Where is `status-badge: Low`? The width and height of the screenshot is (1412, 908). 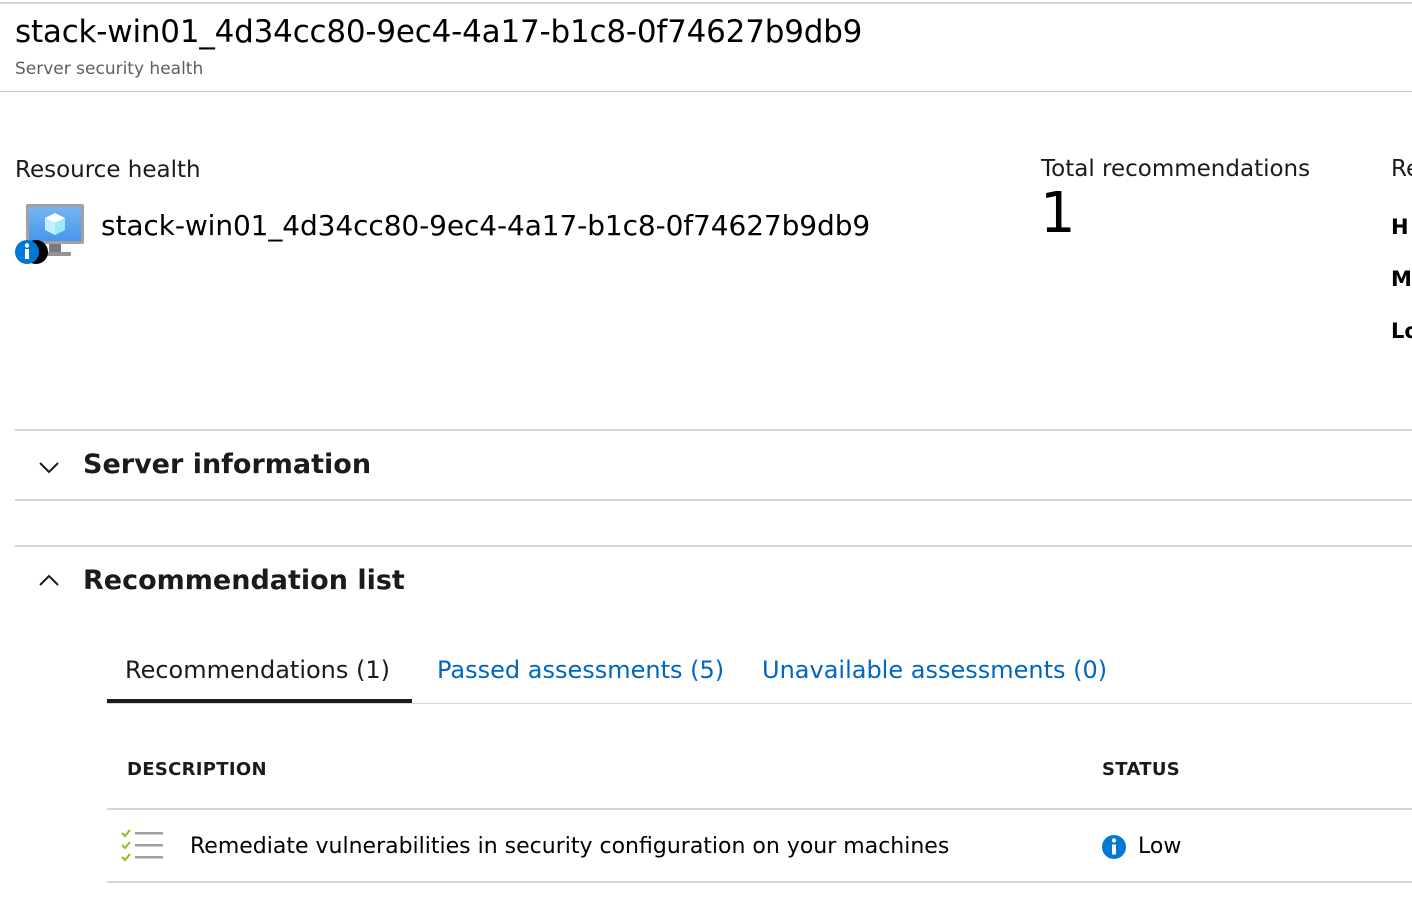 status-badge: Low is located at coordinates (1160, 846).